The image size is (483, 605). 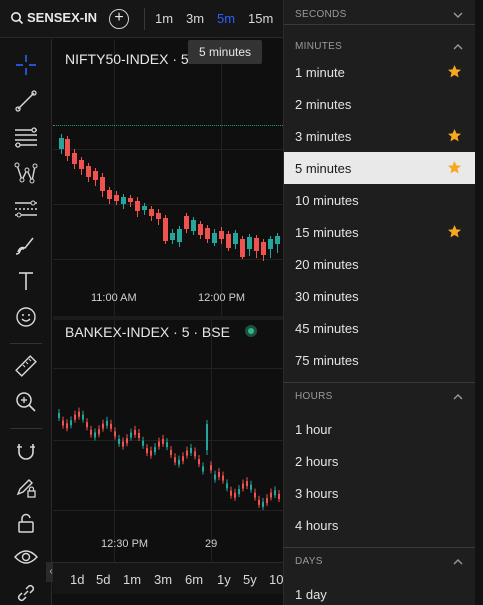 What do you see at coordinates (26, 451) in the screenshot?
I see `magnet-tool` at bounding box center [26, 451].